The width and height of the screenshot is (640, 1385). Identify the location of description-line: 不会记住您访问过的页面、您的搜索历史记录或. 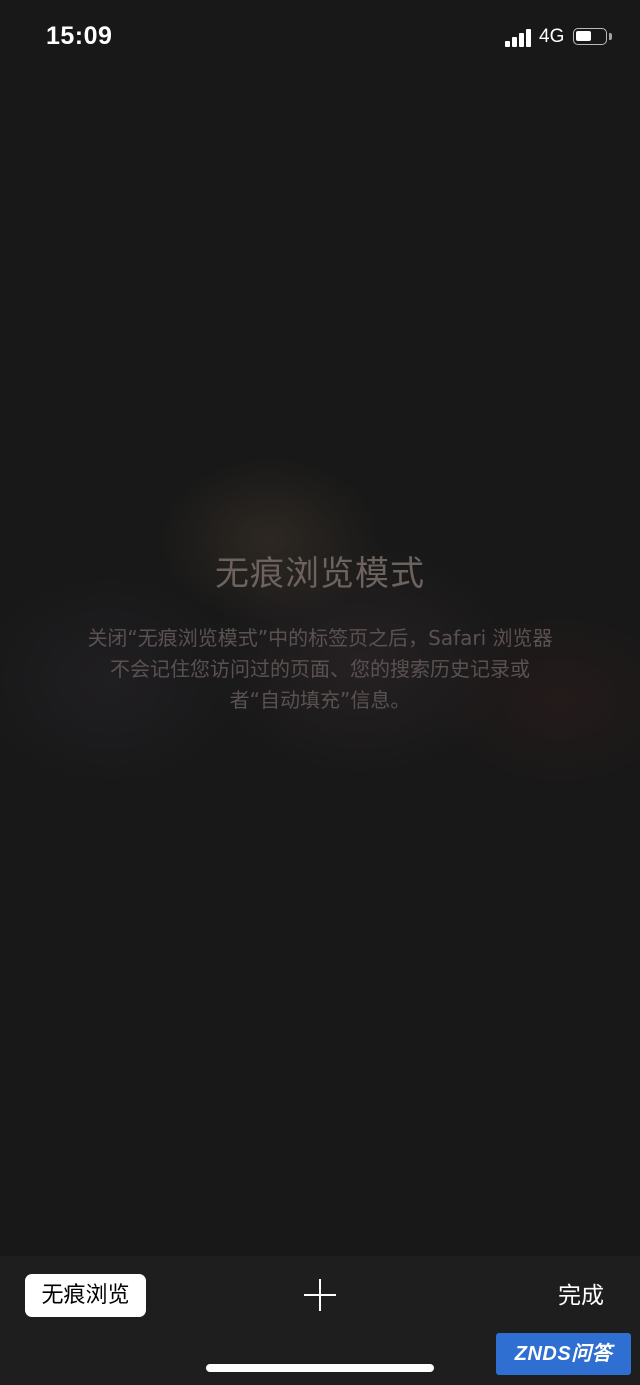
(320, 669).